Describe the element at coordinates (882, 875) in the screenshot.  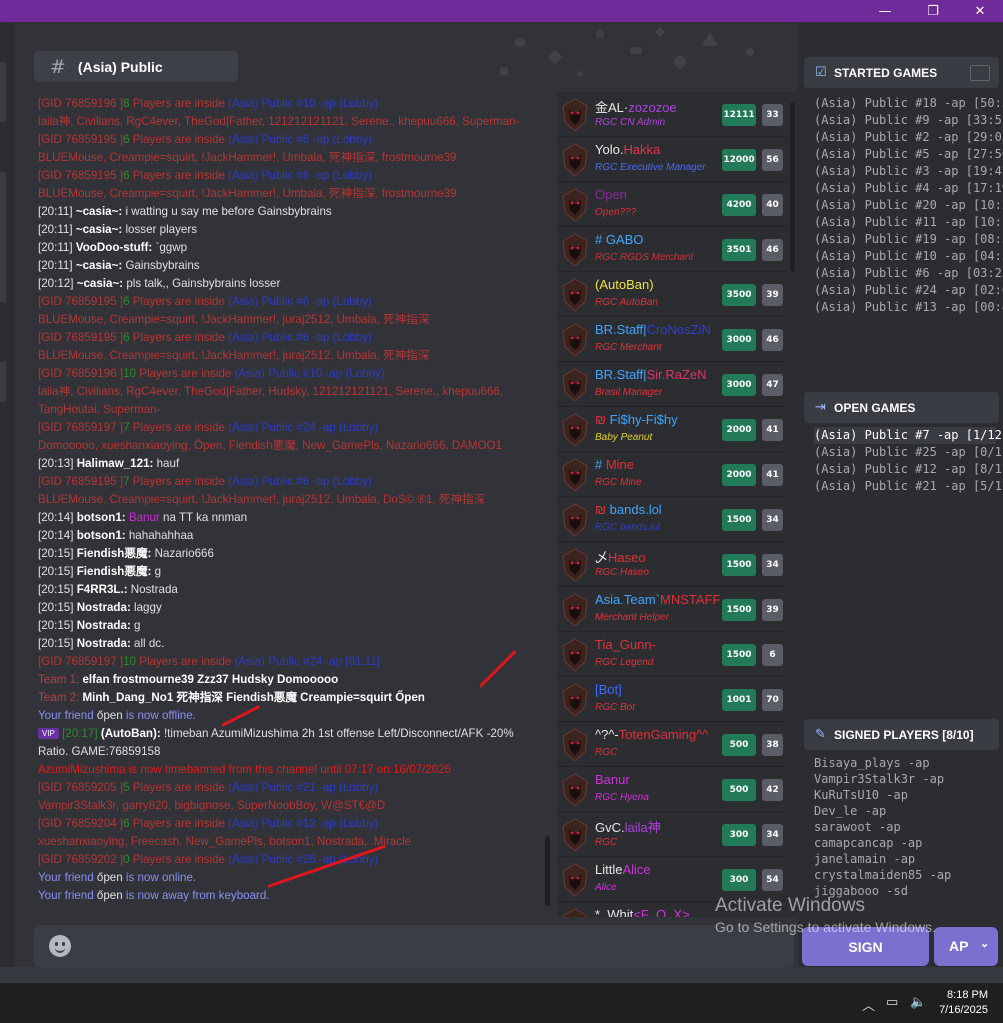
I see `signed-player-item: crystalmaiden85 -ap` at that location.